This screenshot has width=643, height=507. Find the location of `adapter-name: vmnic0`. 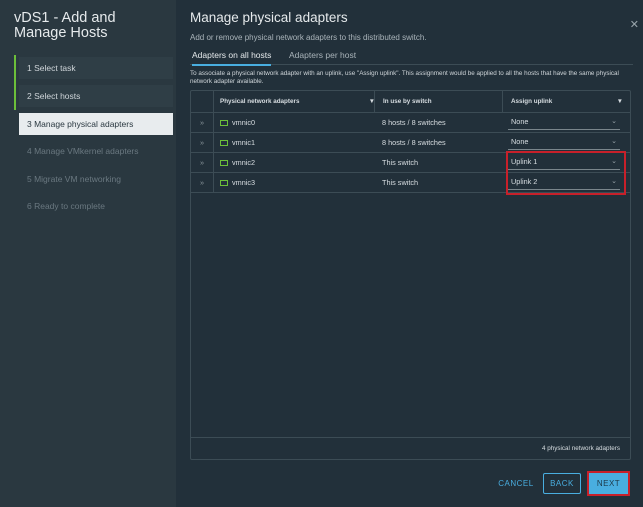

adapter-name: vmnic0 is located at coordinates (244, 122).